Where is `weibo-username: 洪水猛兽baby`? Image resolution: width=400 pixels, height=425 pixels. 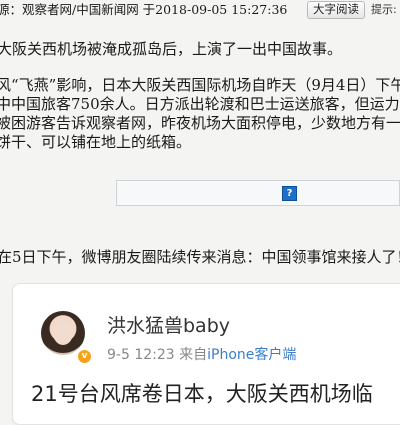
weibo-username: 洪水猛兽baby is located at coordinates (168, 324).